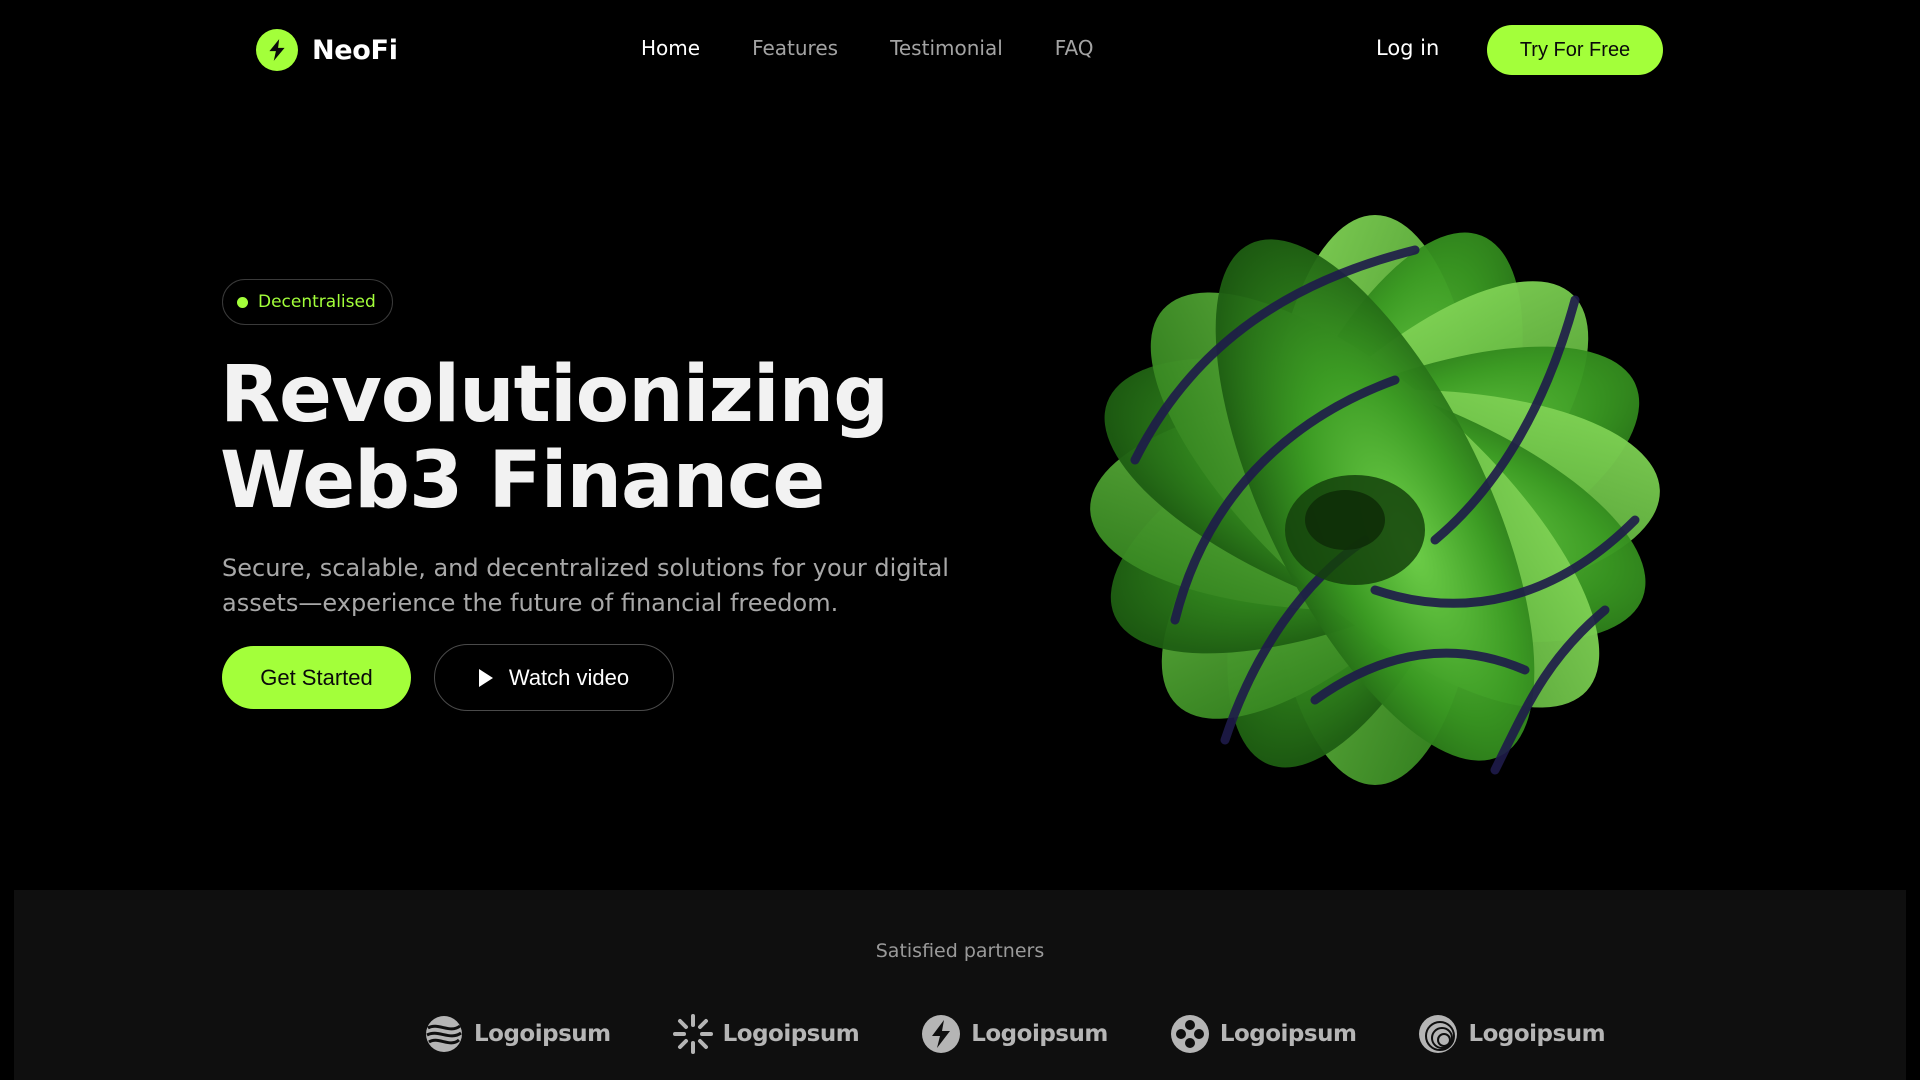  Describe the element at coordinates (485, 677) in the screenshot. I see `play-icon` at that location.